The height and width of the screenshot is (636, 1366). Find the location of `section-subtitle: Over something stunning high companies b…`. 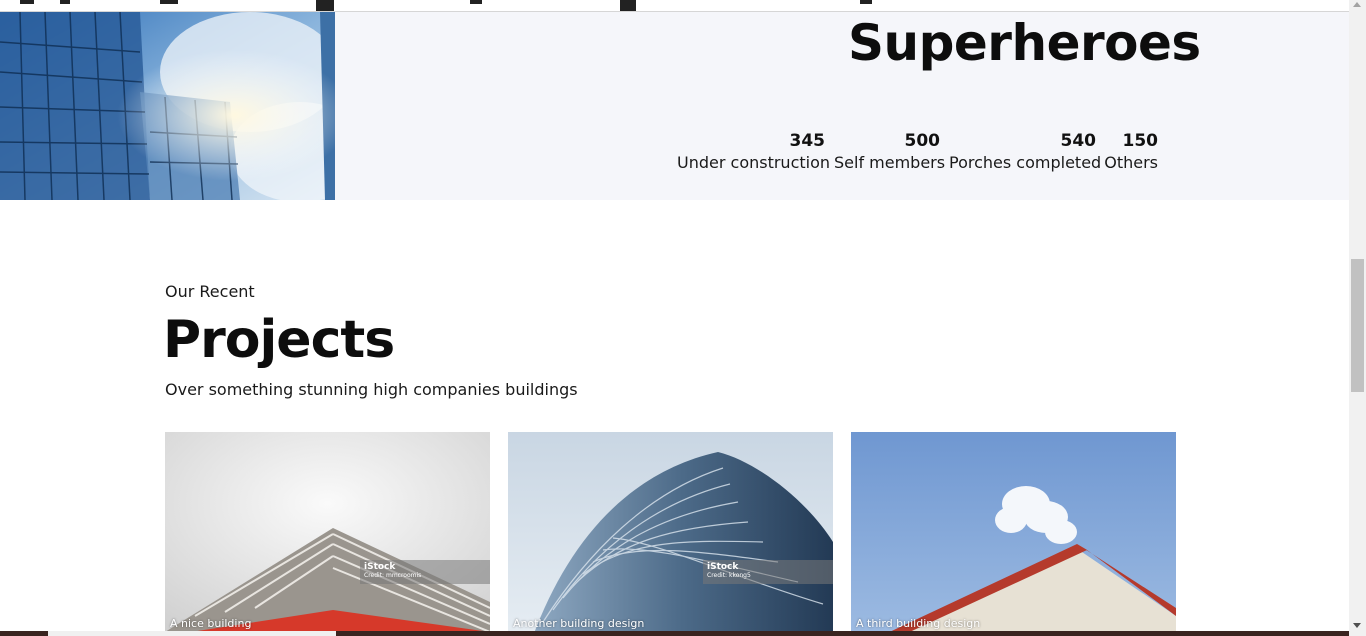

section-subtitle: Over something stunning high companies b… is located at coordinates (371, 389).